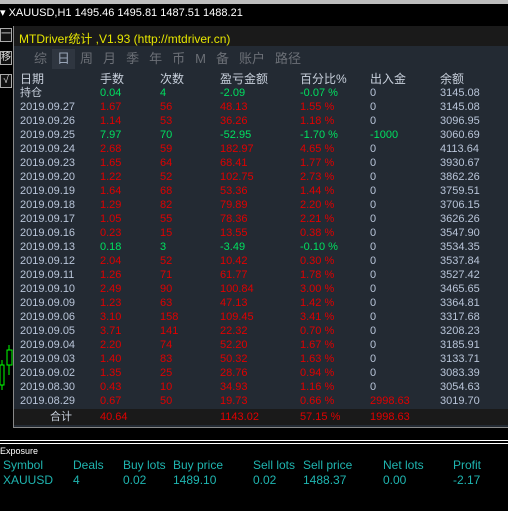  What do you see at coordinates (390, 417) in the screenshot?
I see `total-flow: 1998.63` at bounding box center [390, 417].